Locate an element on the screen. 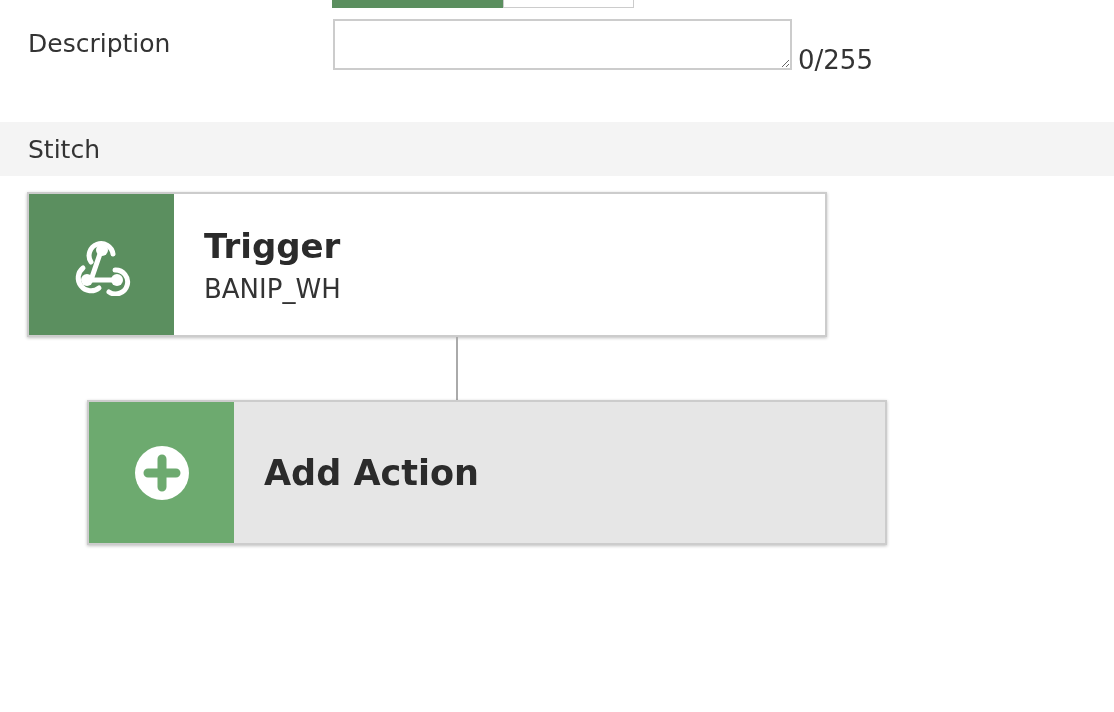  trigger-name: BANIP_WH is located at coordinates (272, 288).